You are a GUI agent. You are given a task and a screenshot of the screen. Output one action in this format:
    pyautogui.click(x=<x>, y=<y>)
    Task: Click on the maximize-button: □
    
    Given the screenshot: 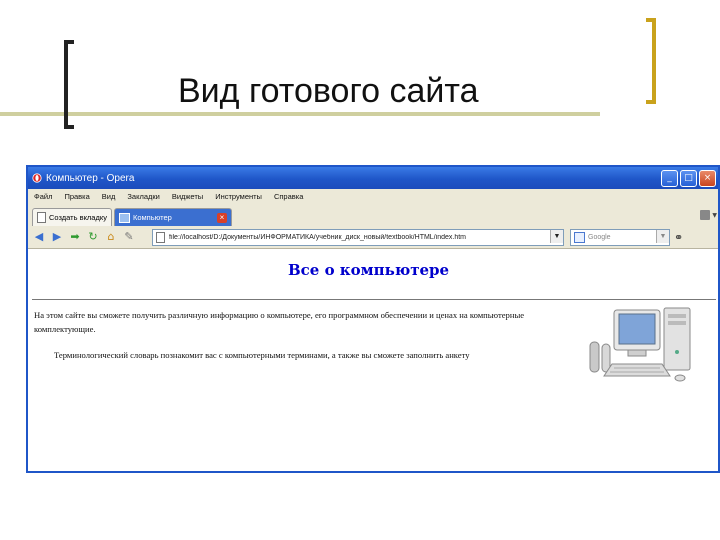 What is the action you would take?
    pyautogui.click(x=688, y=178)
    